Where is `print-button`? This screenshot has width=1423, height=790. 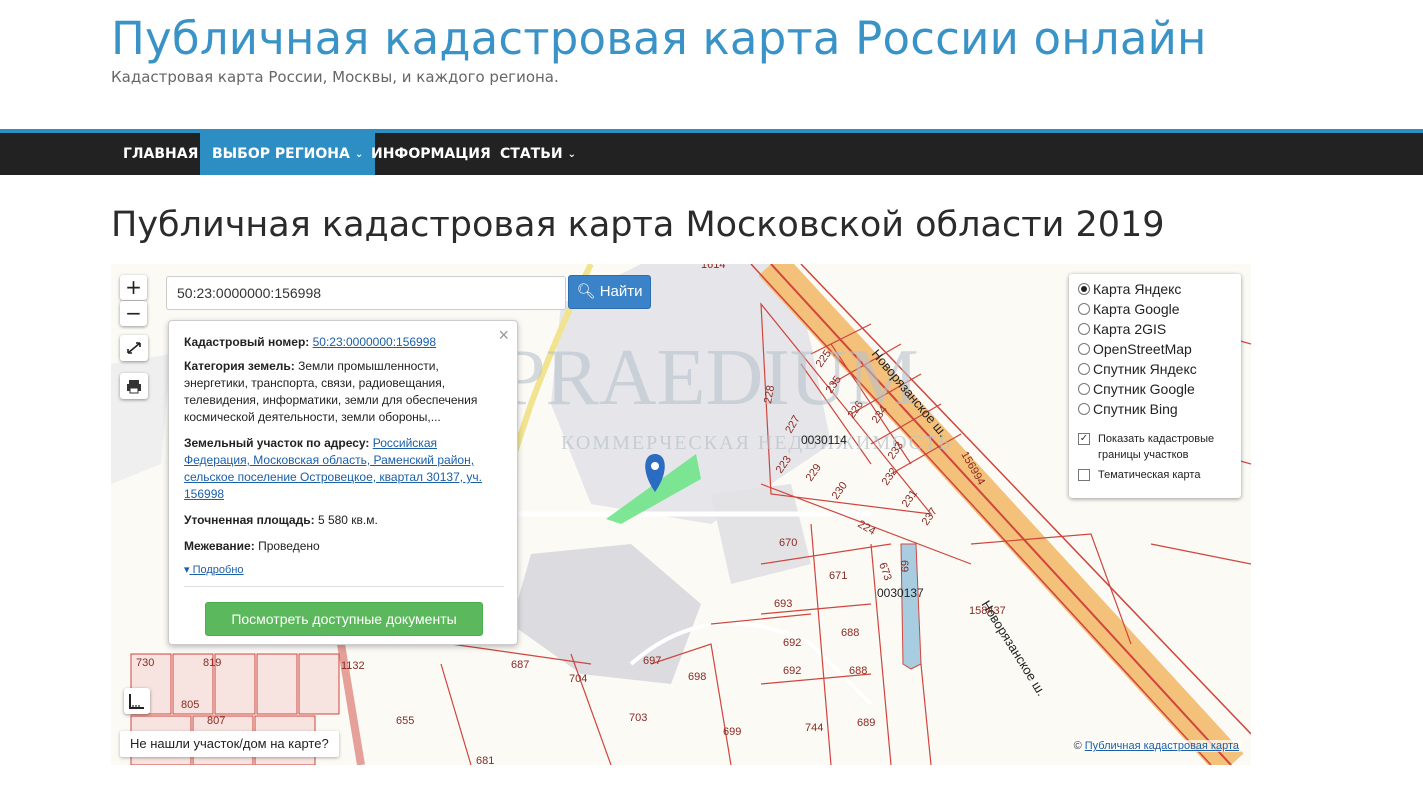 print-button is located at coordinates (134, 386).